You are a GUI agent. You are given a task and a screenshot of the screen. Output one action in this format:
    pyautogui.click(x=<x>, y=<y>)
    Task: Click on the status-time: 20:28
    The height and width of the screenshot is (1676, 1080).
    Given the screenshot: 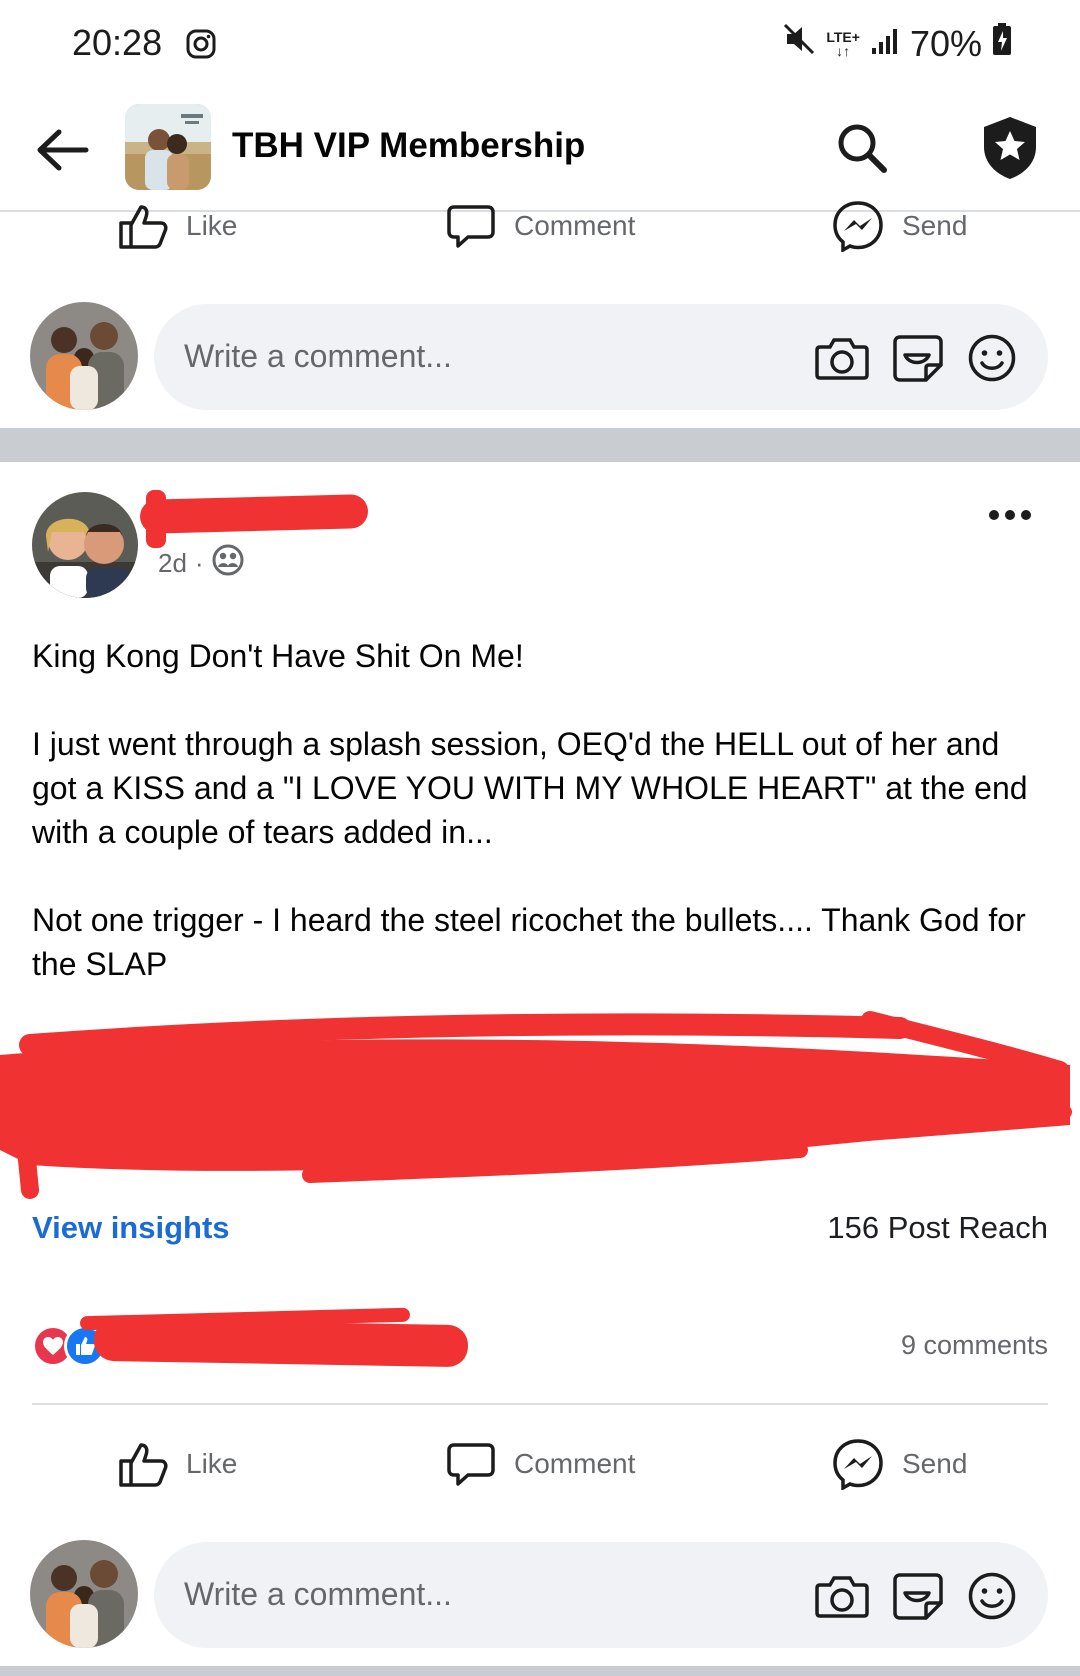 What is the action you would take?
    pyautogui.click(x=117, y=42)
    